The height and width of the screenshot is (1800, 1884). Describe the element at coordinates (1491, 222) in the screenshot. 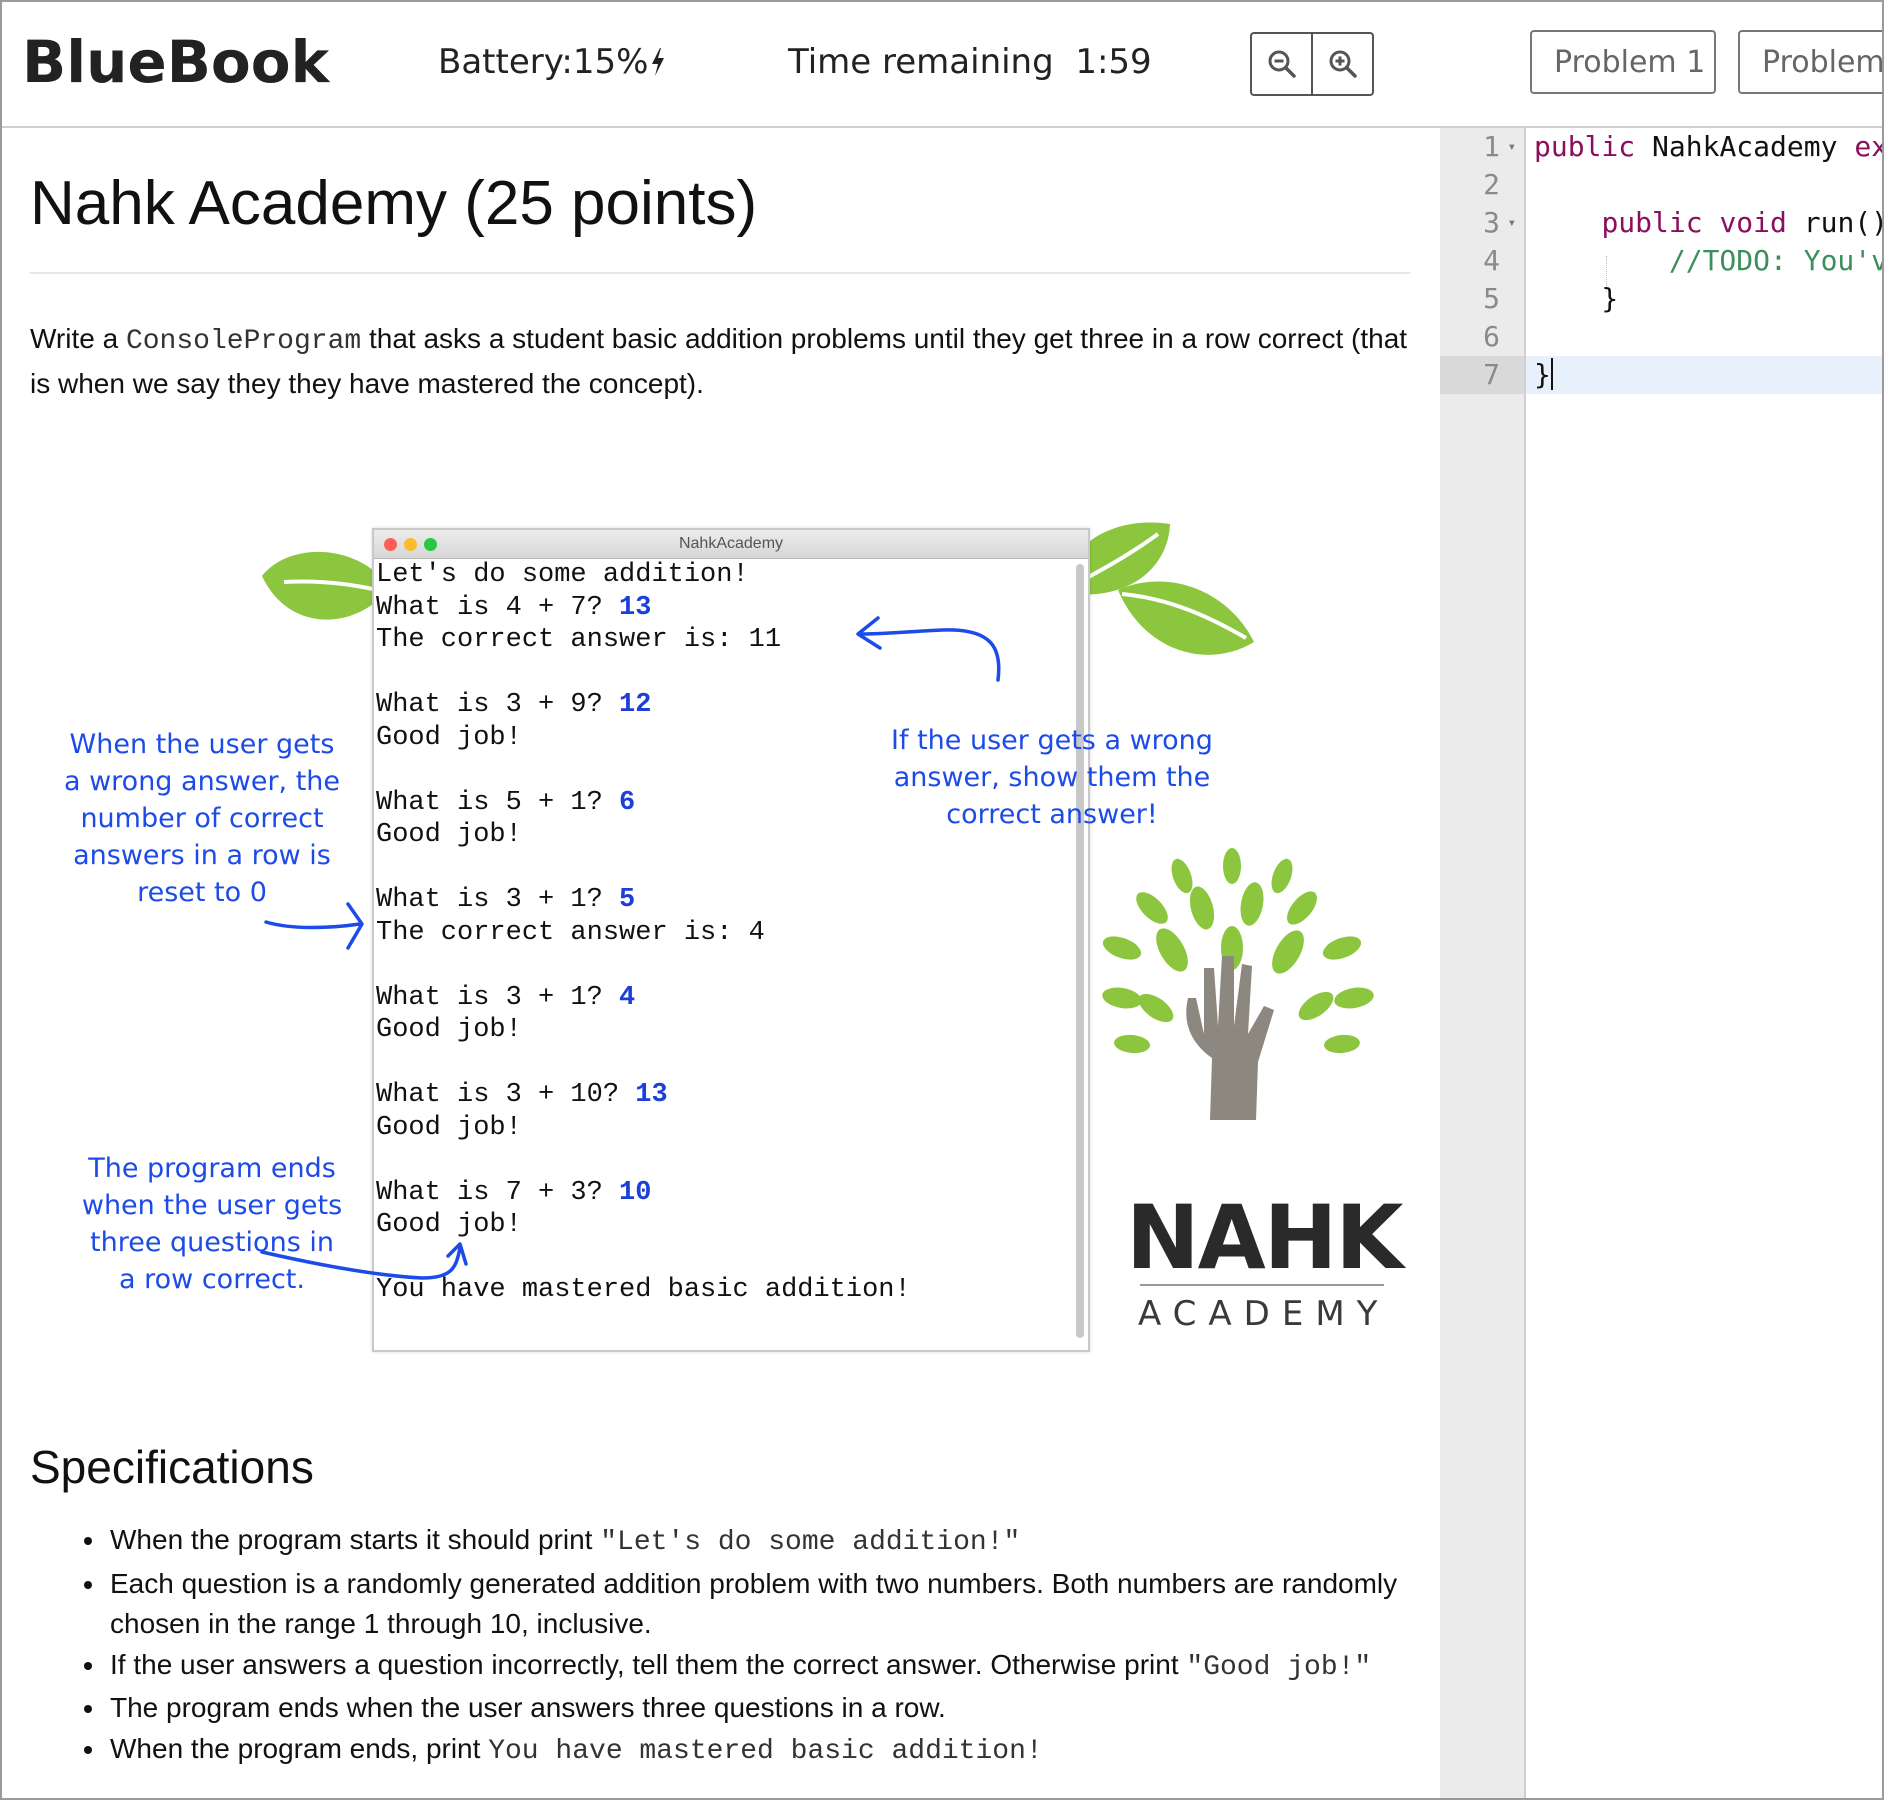

I see `line-number-text: 3` at that location.